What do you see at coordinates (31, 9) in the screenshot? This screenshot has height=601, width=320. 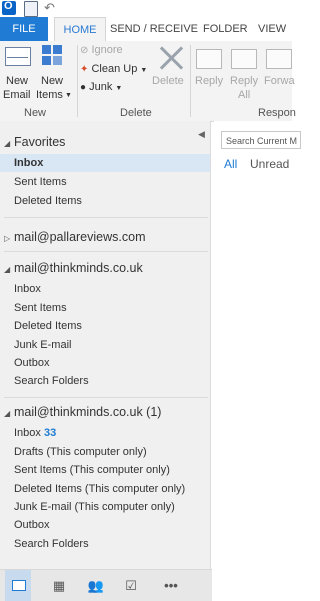 I see `save-icon` at bounding box center [31, 9].